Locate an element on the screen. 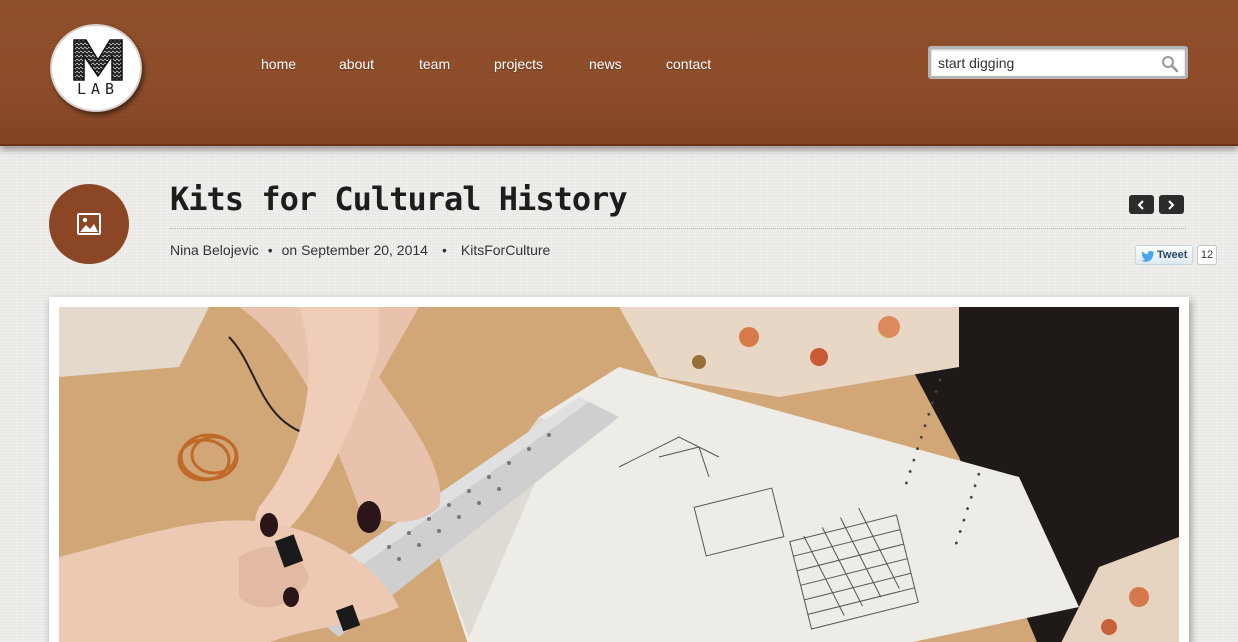  logo-lab-text: LAB is located at coordinates (98, 89).